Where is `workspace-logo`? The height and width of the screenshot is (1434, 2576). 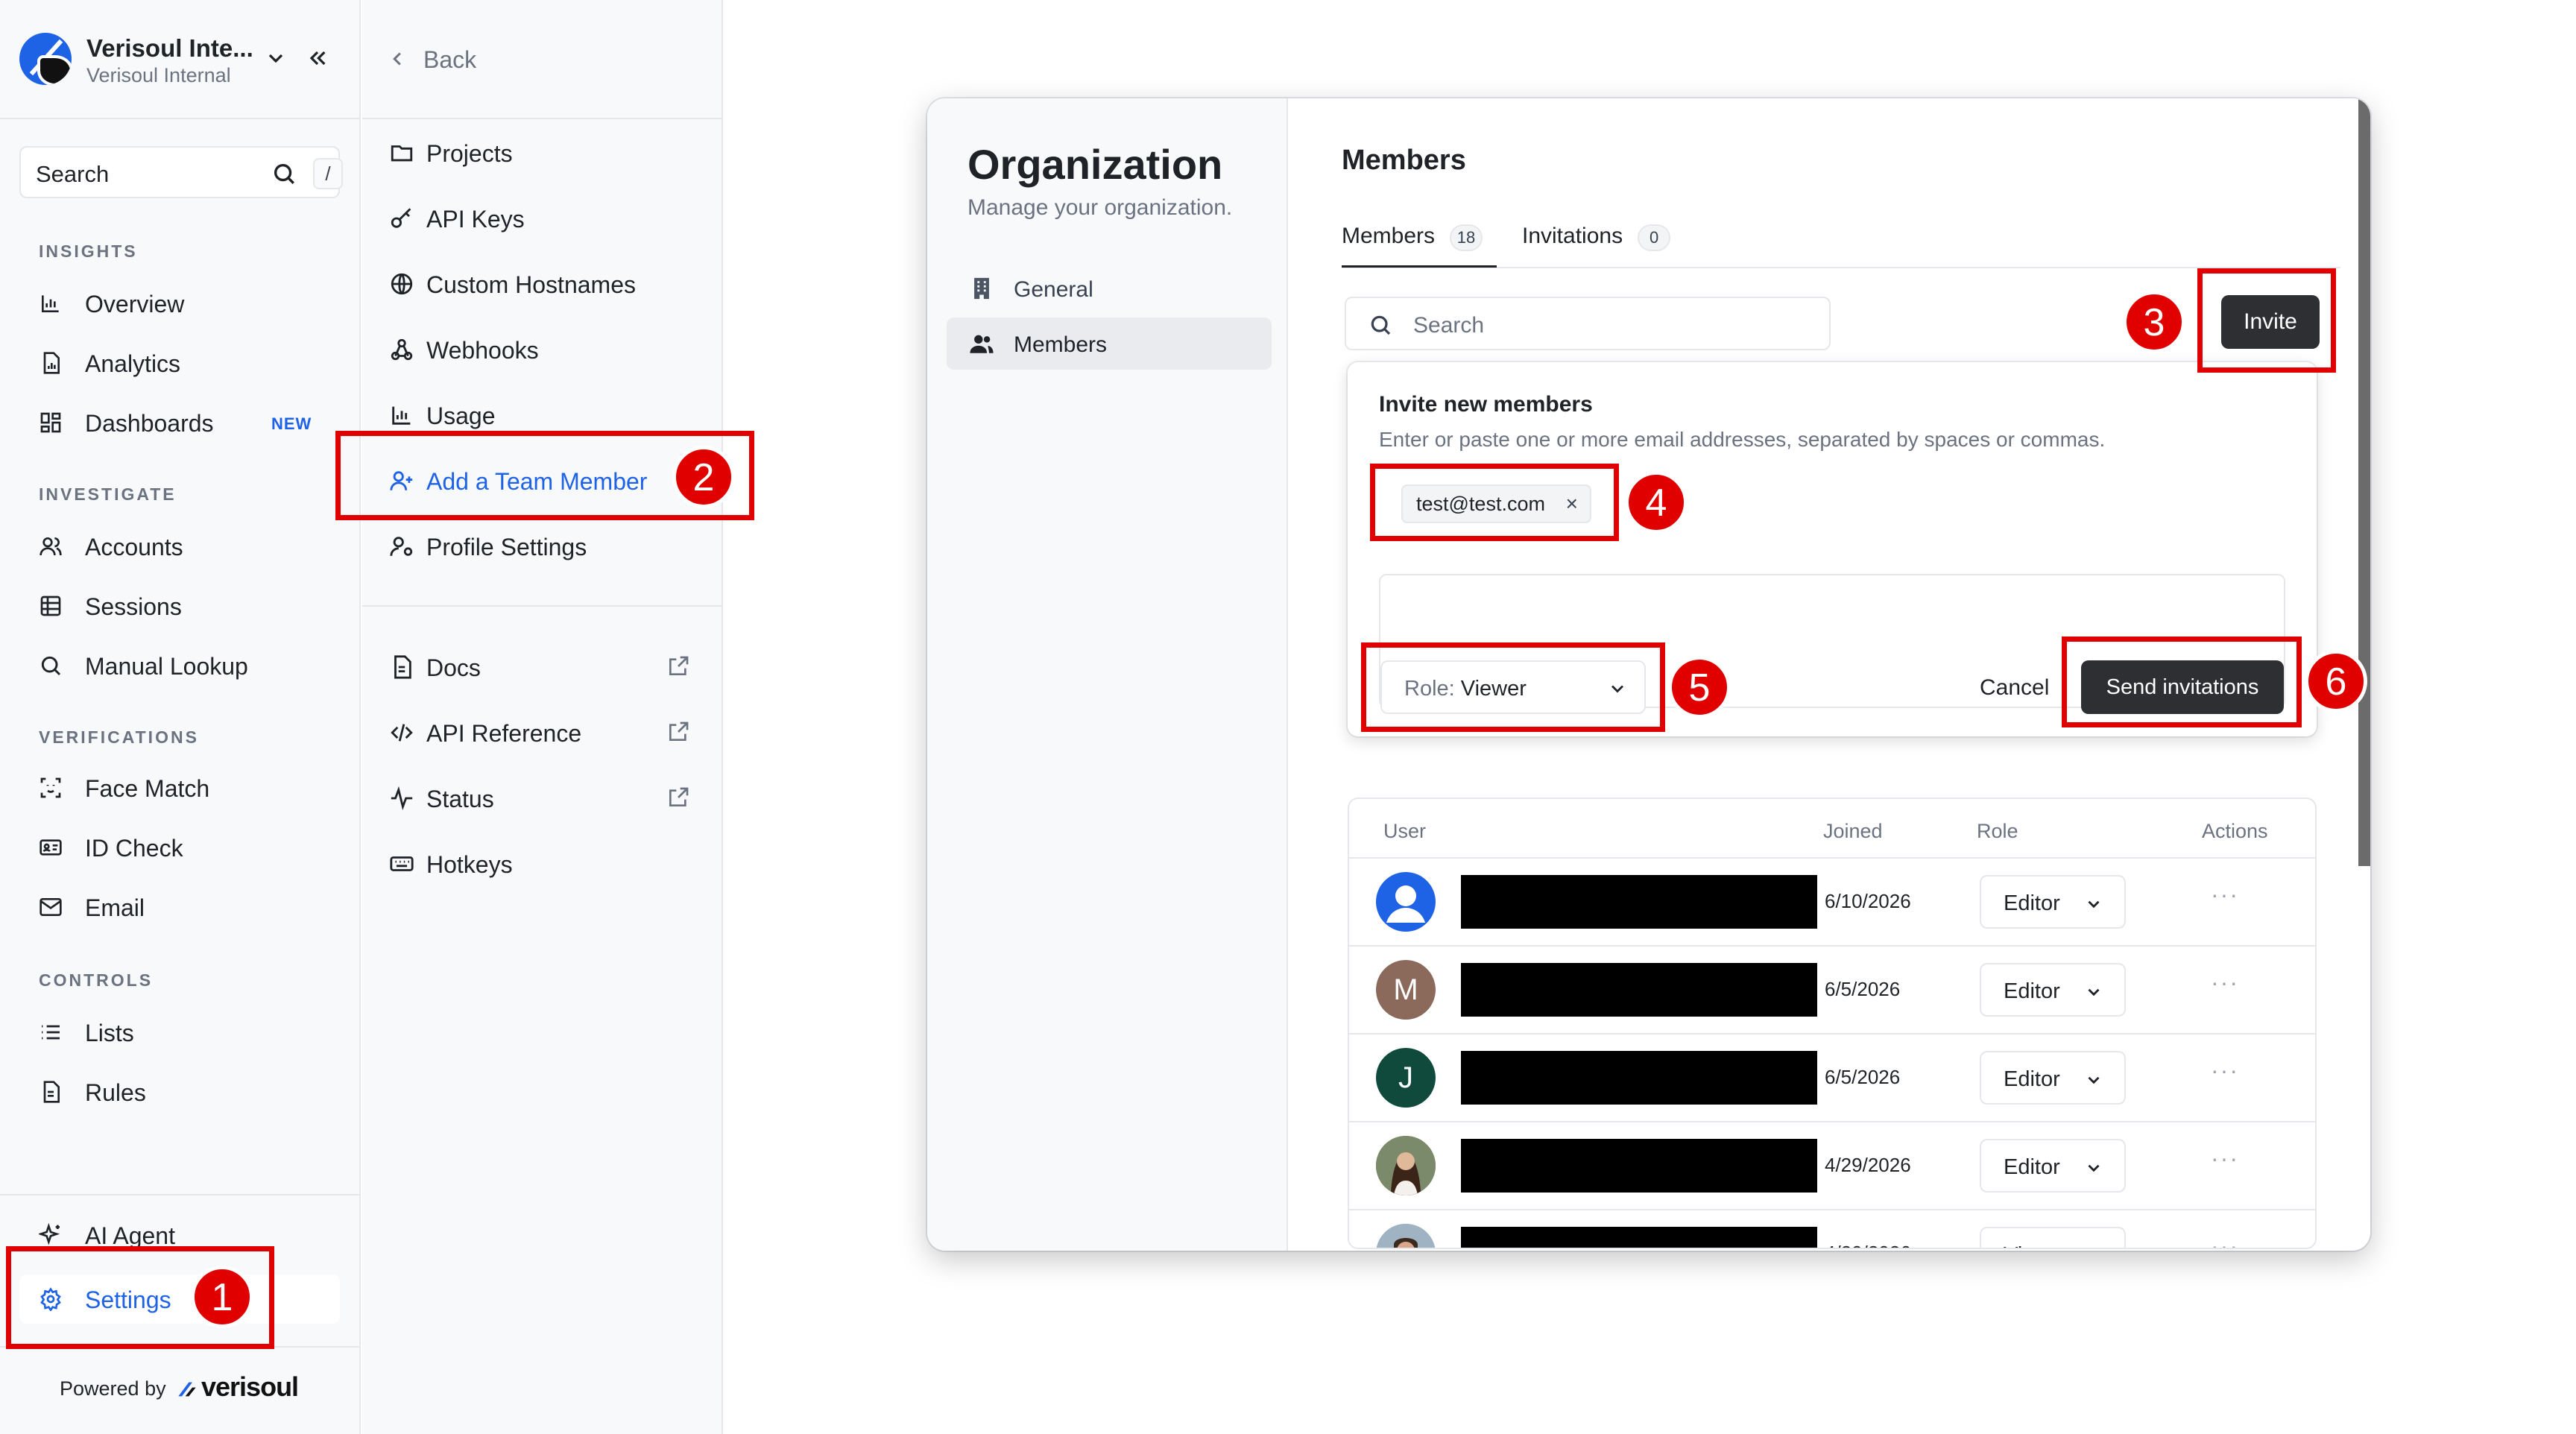
workspace-logo is located at coordinates (45, 59).